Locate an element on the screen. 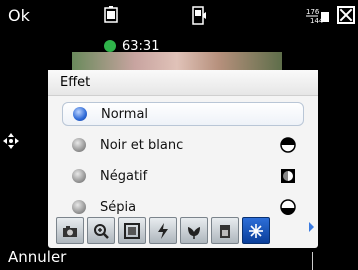  zoom-icon is located at coordinates (101, 231).